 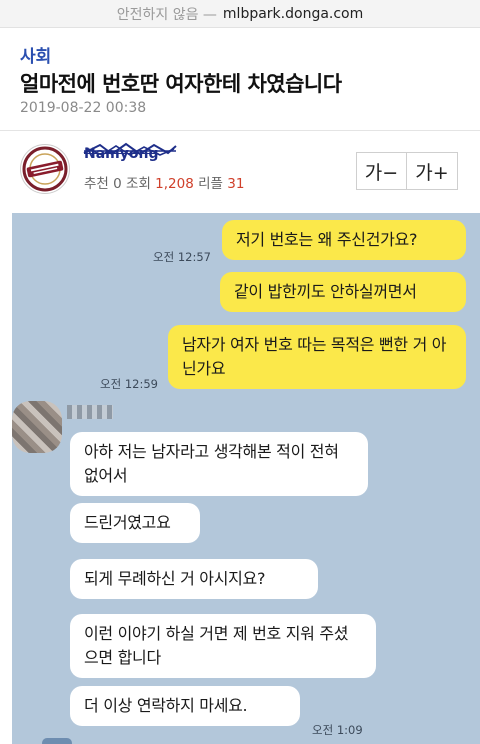 I want to click on chat-message: 같이 밥한끼도 안하실꺼면서, so click(x=343, y=292).